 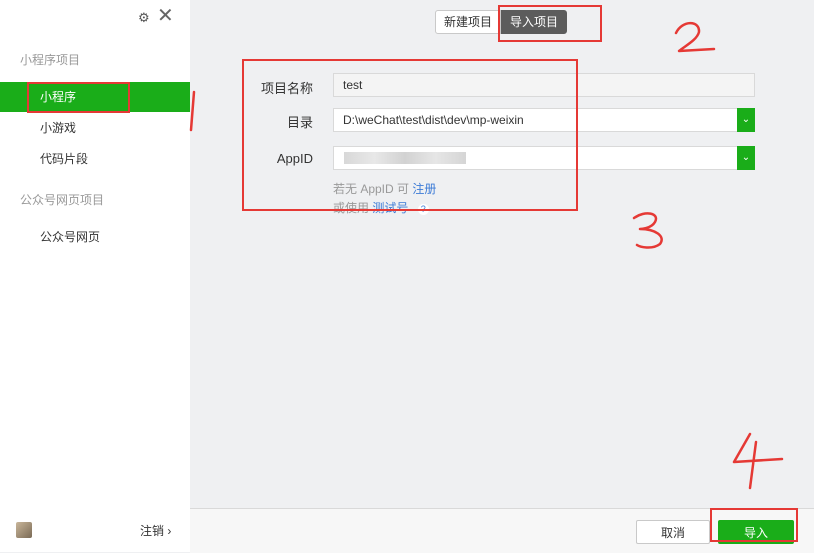 I want to click on sidebar-item-code-snippet: 代码片段, so click(x=95, y=159).